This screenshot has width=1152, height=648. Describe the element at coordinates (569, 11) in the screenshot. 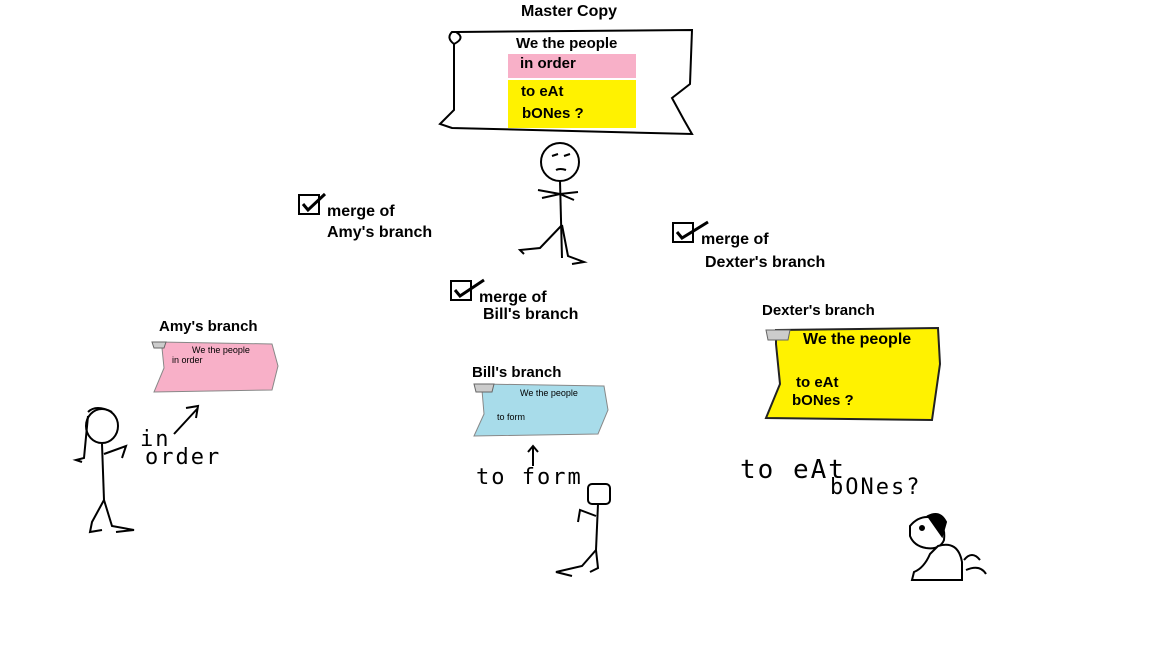

I see `master-title: Master Copy` at that location.